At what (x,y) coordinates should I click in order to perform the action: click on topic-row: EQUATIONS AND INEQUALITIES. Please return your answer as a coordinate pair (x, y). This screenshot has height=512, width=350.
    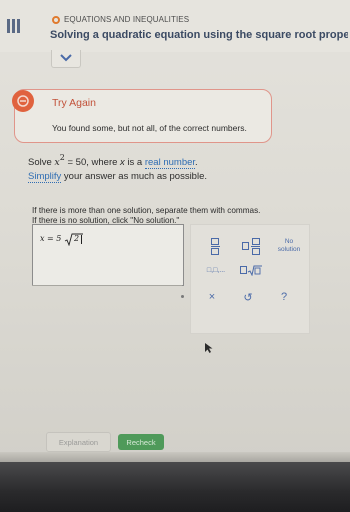
    Looking at the image, I should click on (120, 19).